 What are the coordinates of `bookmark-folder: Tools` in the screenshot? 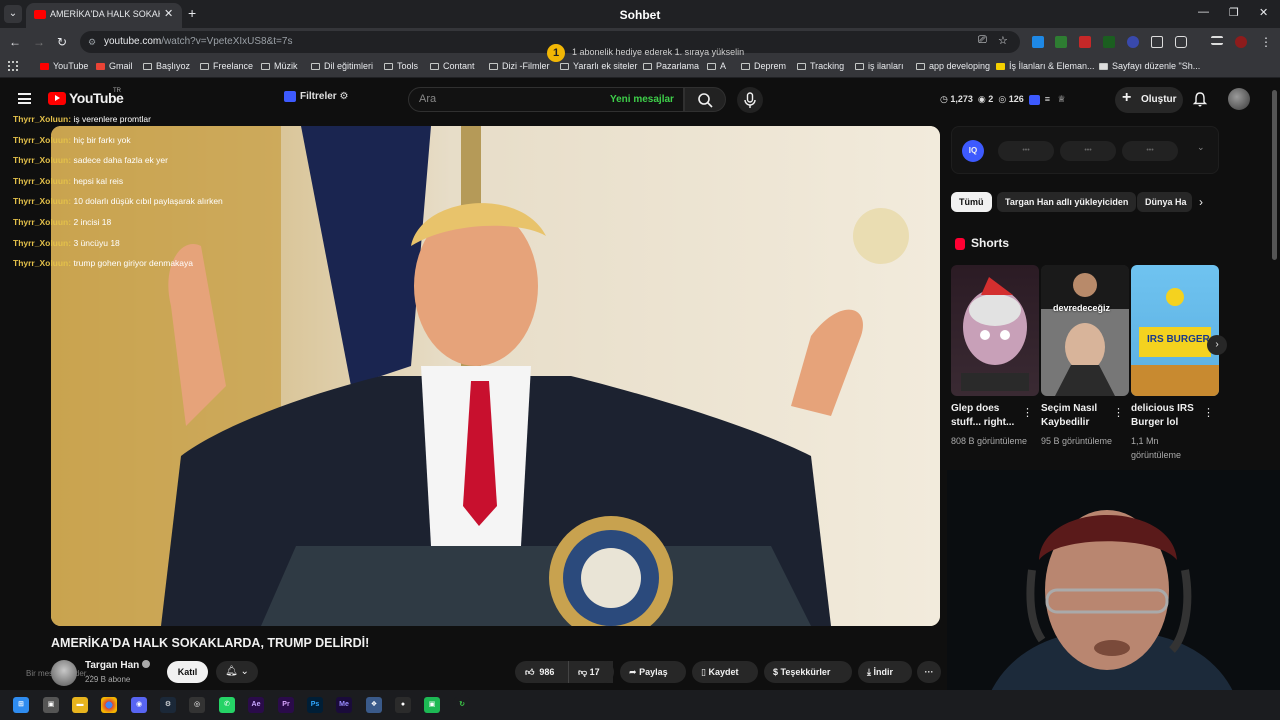 It's located at (401, 66).